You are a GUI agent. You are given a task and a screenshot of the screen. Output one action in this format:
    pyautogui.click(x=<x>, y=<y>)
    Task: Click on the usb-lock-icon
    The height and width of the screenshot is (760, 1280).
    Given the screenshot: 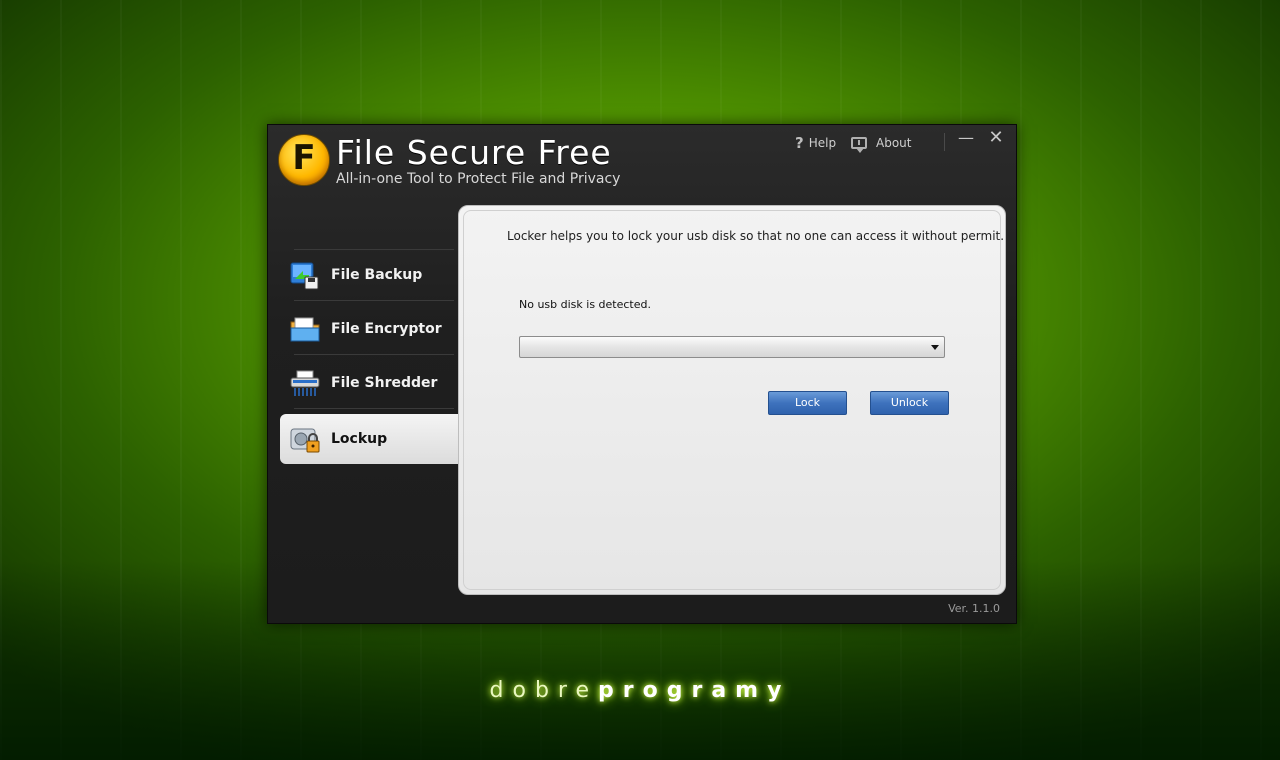 What is the action you would take?
    pyautogui.click(x=305, y=439)
    